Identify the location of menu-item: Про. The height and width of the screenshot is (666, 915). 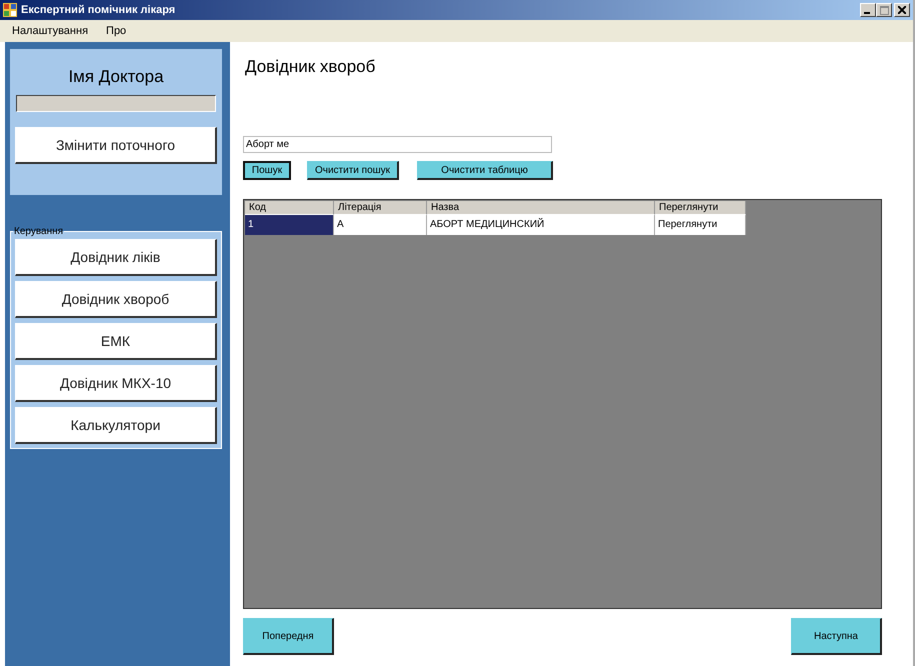
(116, 31).